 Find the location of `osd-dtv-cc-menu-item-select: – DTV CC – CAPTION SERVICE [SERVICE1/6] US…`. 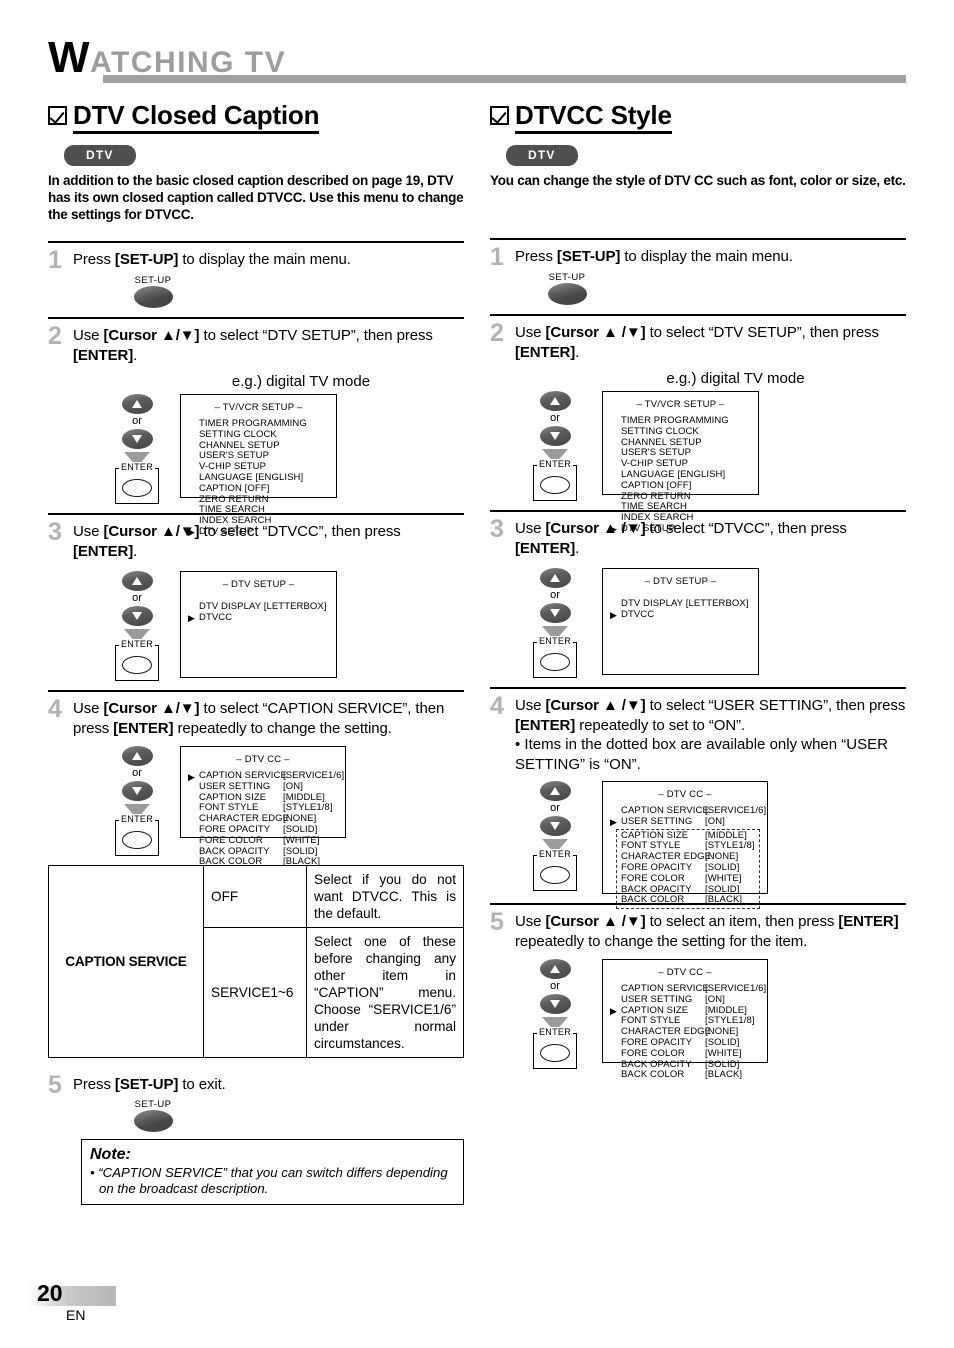

osd-dtv-cc-menu-item-select: – DTV CC – CAPTION SERVICE [SERVICE1/6] US… is located at coordinates (685, 1019).